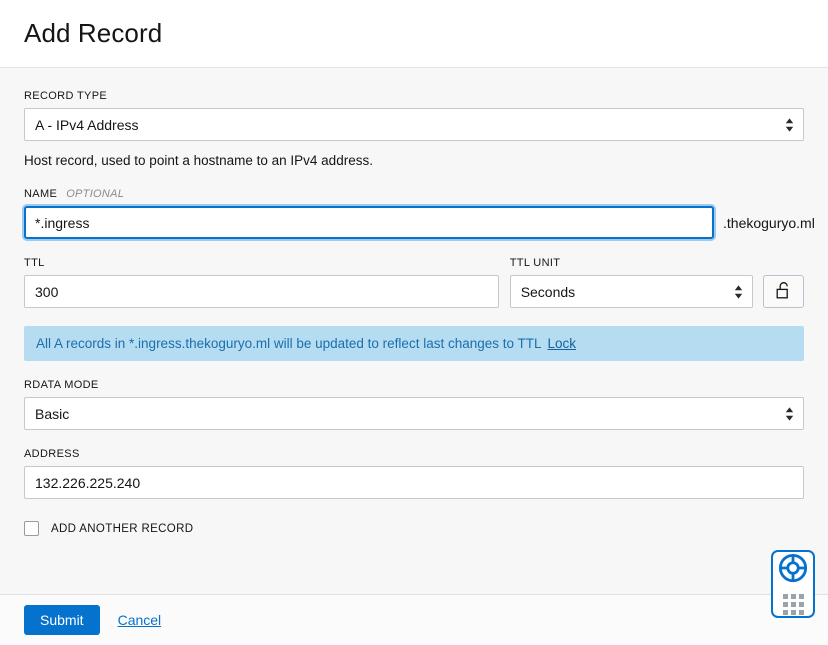 Image resolution: width=828 pixels, height=645 pixels. What do you see at coordinates (261, 263) in the screenshot?
I see `ttl-label: TTL` at bounding box center [261, 263].